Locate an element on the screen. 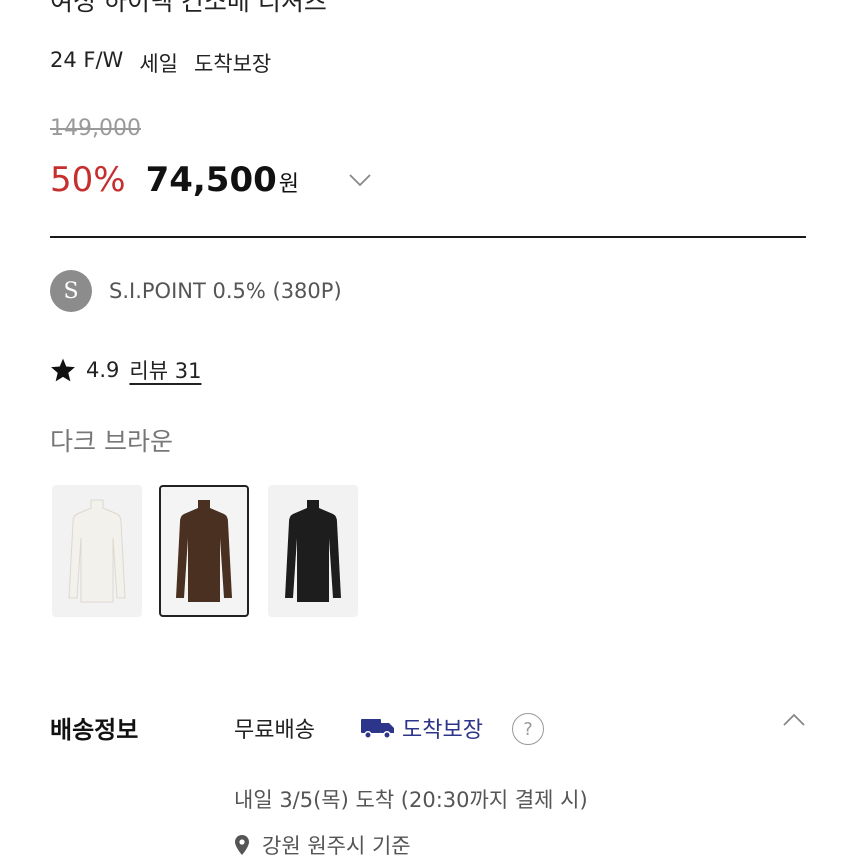  sale-price: 74,500 is located at coordinates (211, 180).